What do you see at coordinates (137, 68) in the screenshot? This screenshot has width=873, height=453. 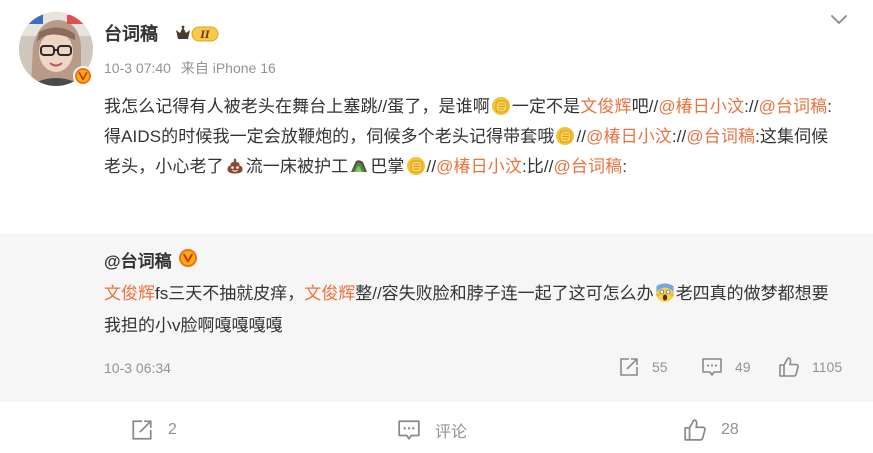 I see `post-time: 10-3 07:40` at bounding box center [137, 68].